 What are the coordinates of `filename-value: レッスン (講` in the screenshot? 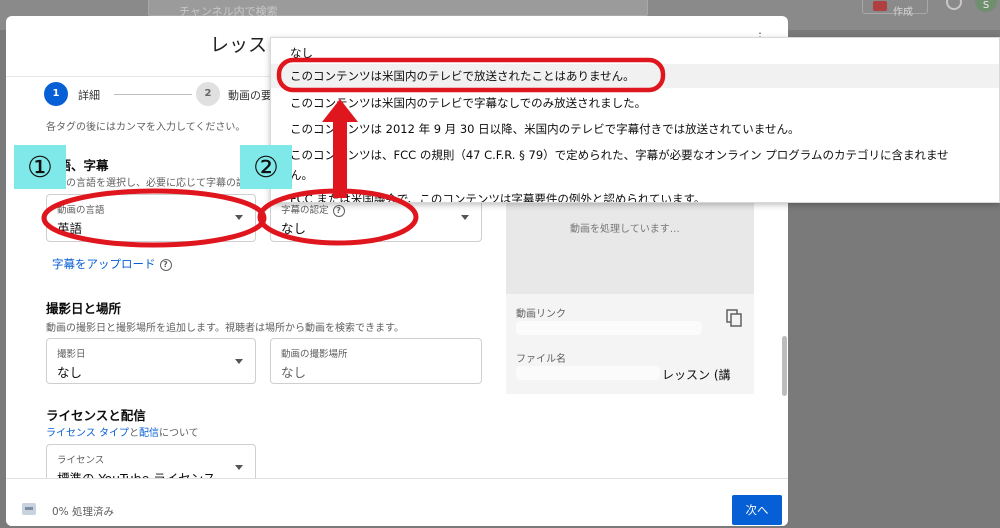 It's located at (696, 375).